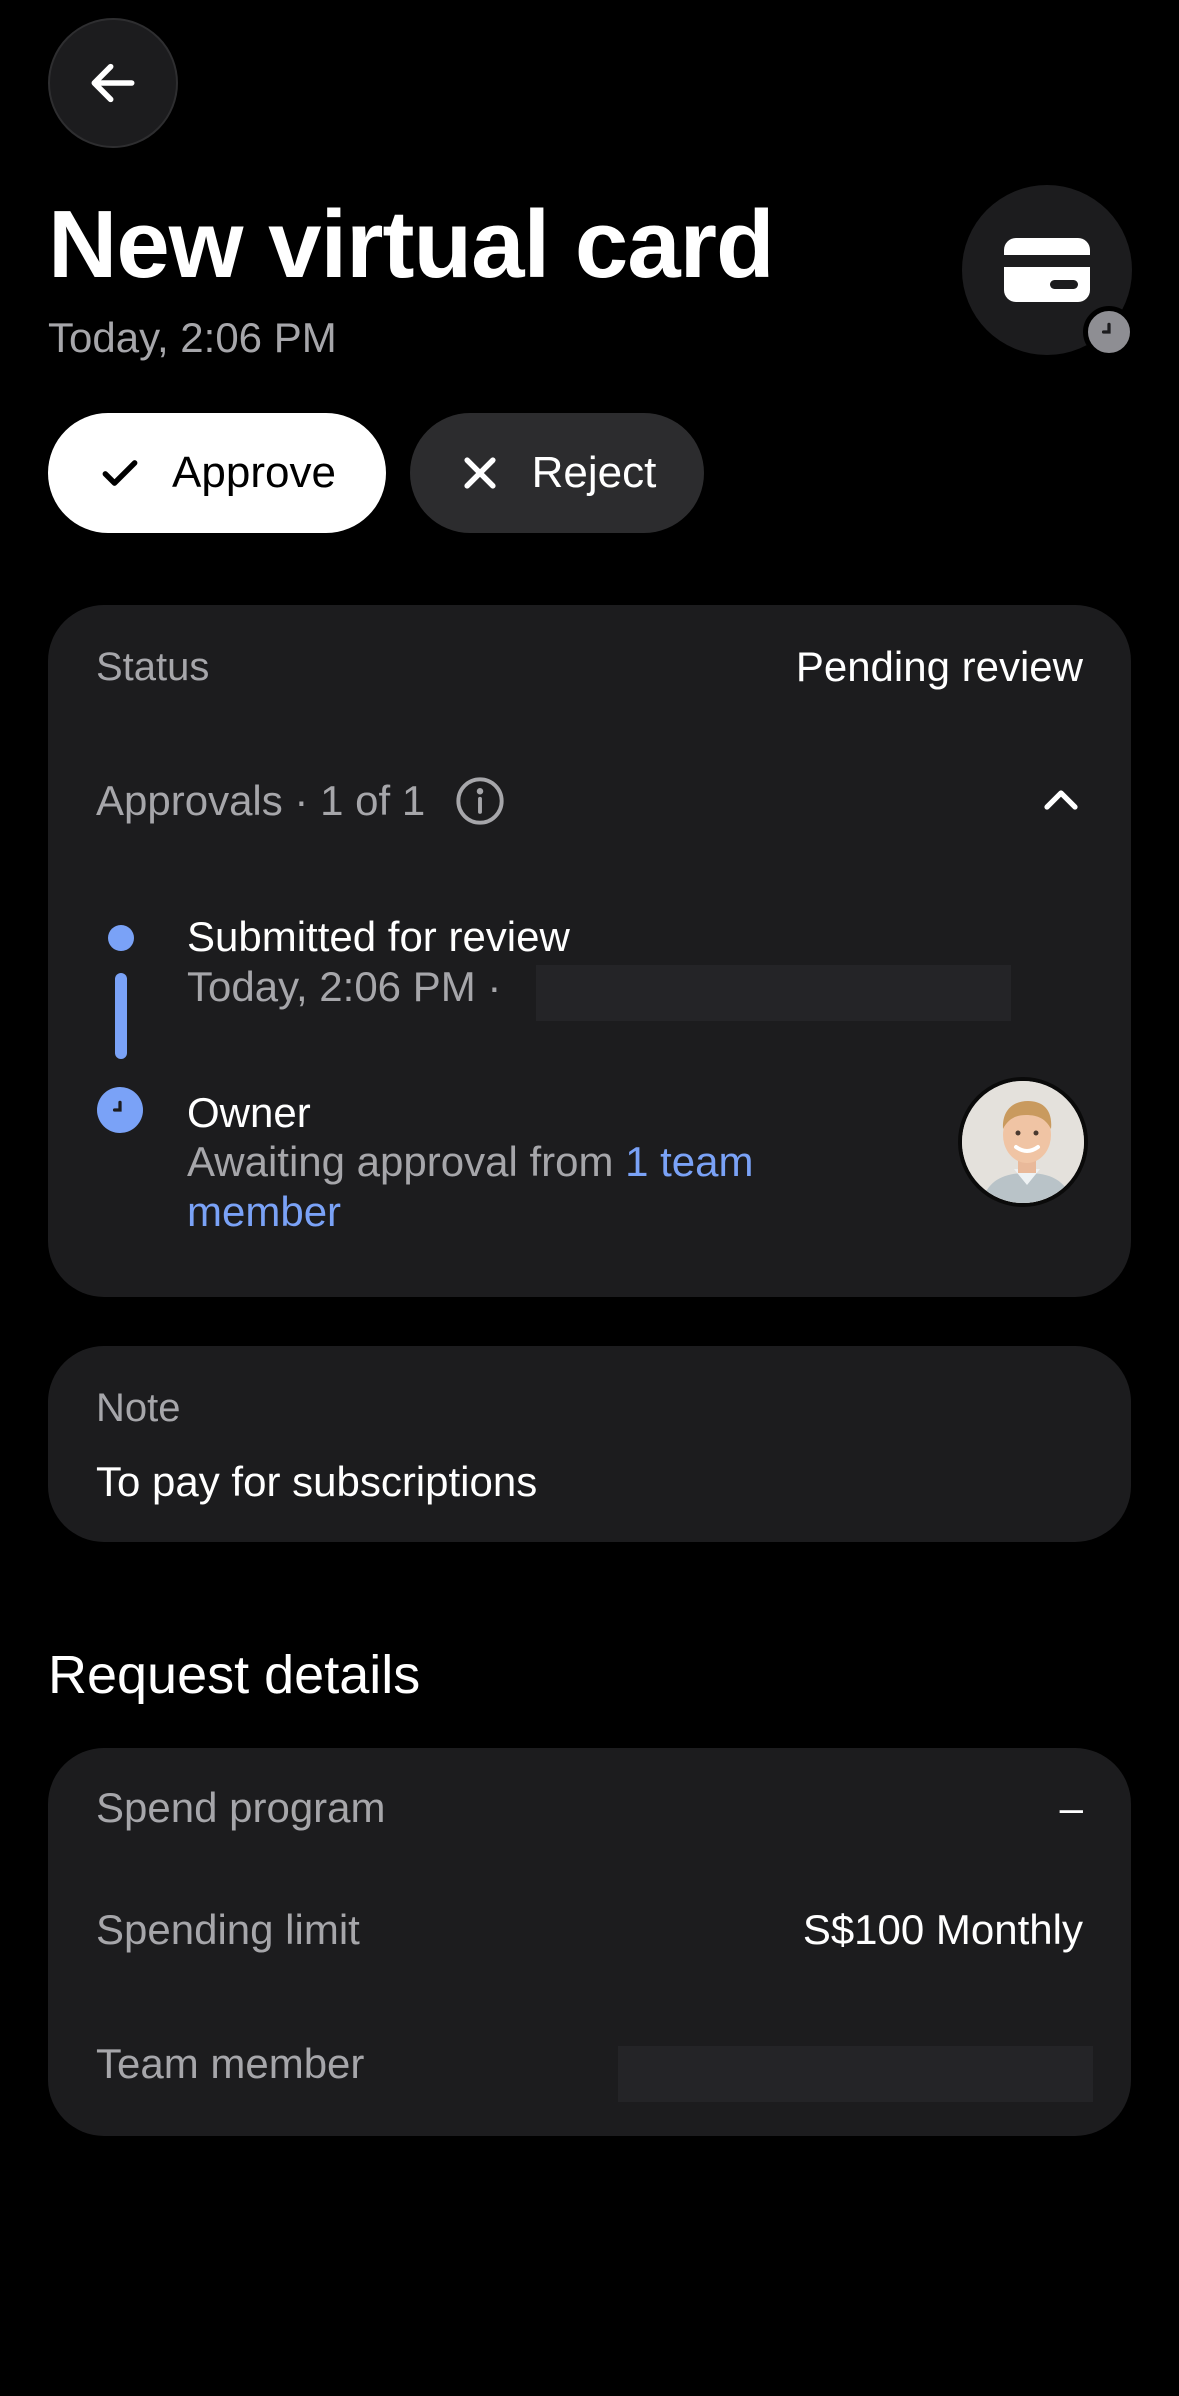  I want to click on owner-awaiting-text: Awaiting approval from, so click(406, 1161).